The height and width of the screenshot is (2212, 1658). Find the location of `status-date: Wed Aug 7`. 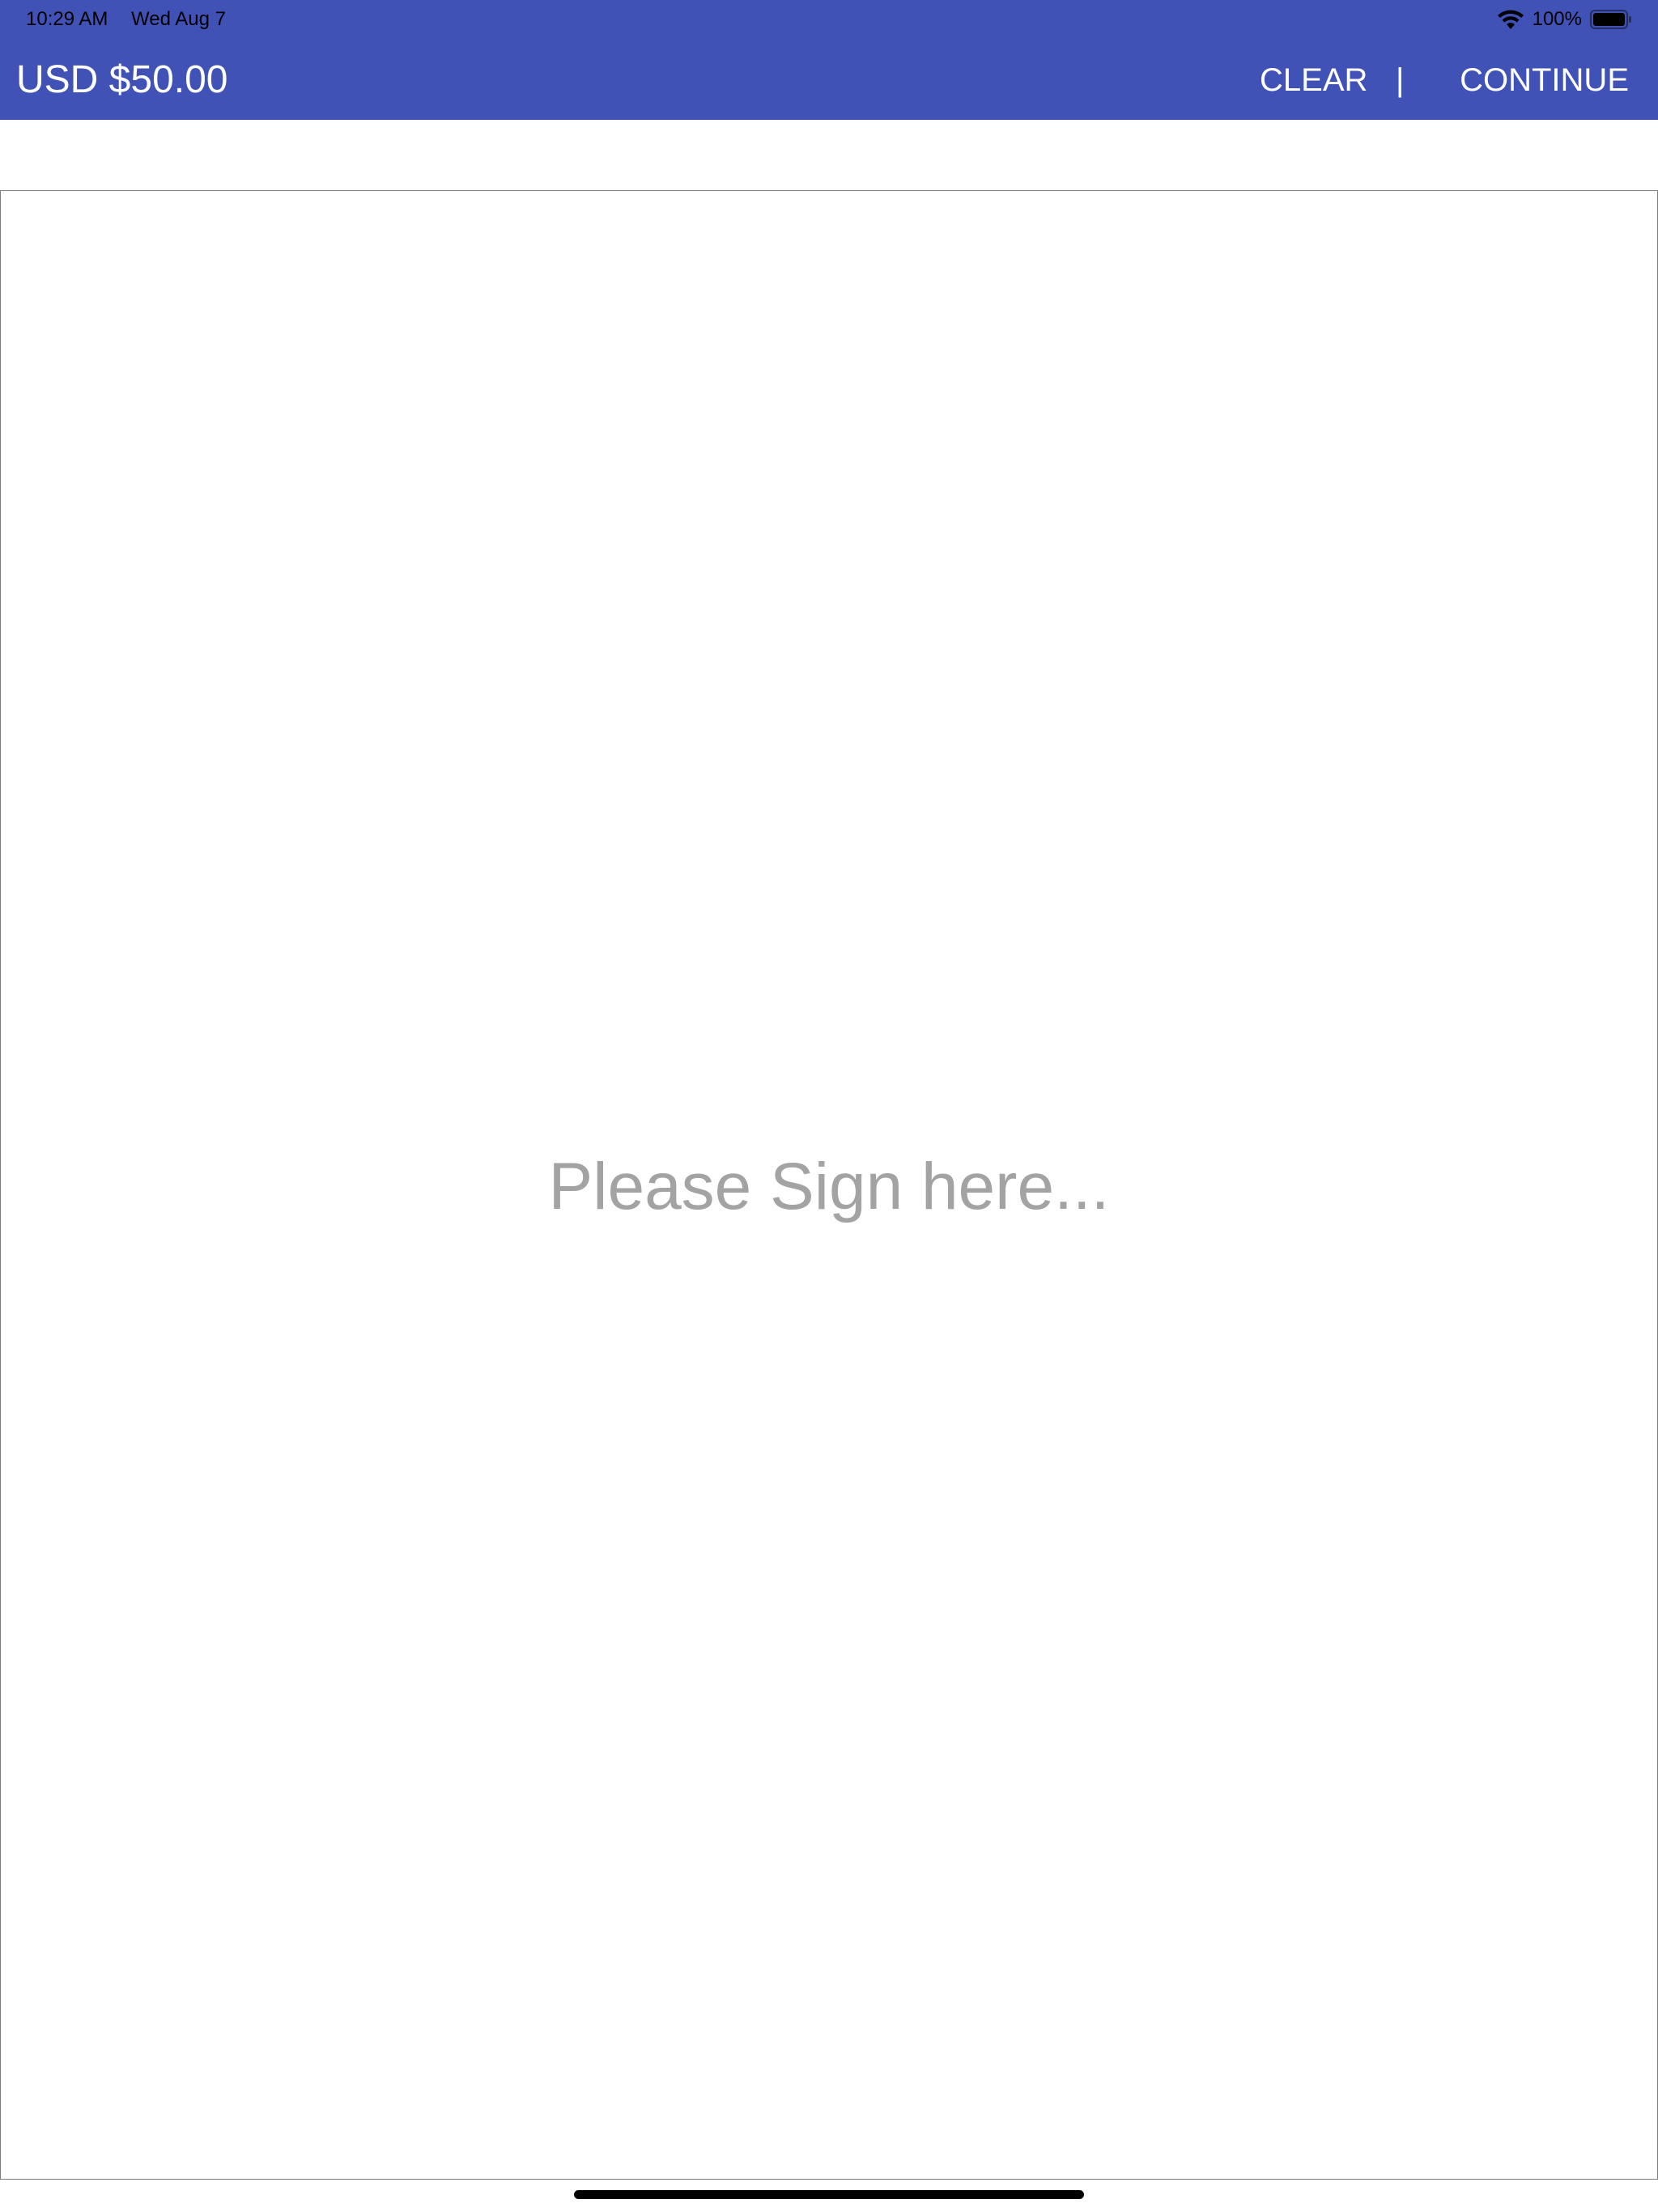

status-date: Wed Aug 7 is located at coordinates (178, 19).